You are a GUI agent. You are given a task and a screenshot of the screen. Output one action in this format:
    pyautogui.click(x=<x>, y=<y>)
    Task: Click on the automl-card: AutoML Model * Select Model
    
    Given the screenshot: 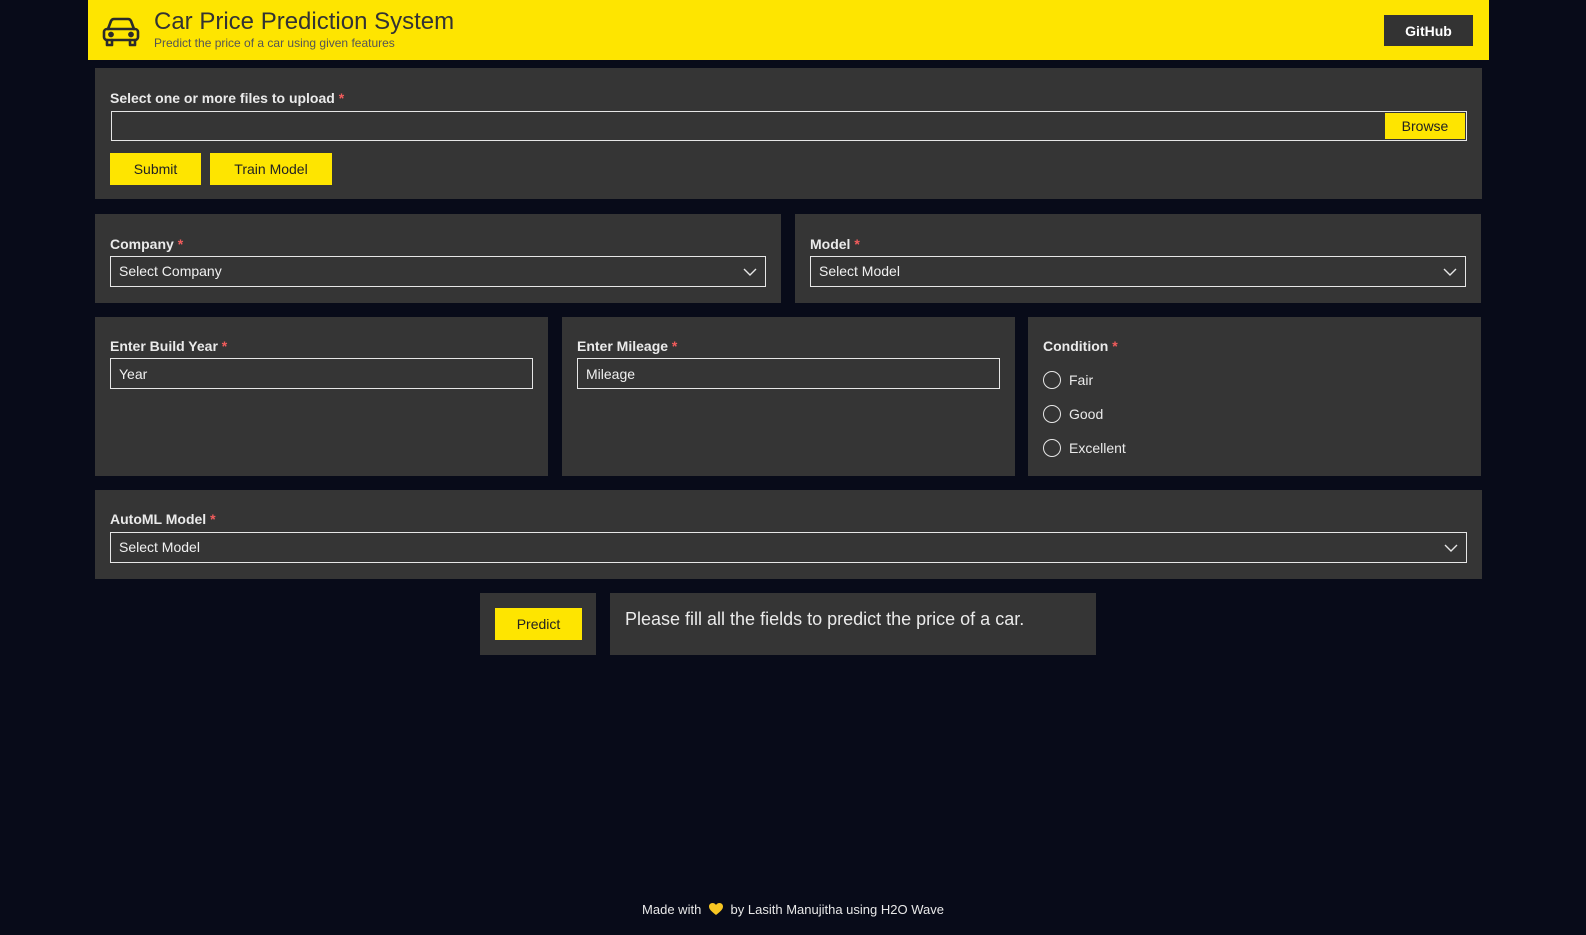 What is the action you would take?
    pyautogui.click(x=788, y=534)
    